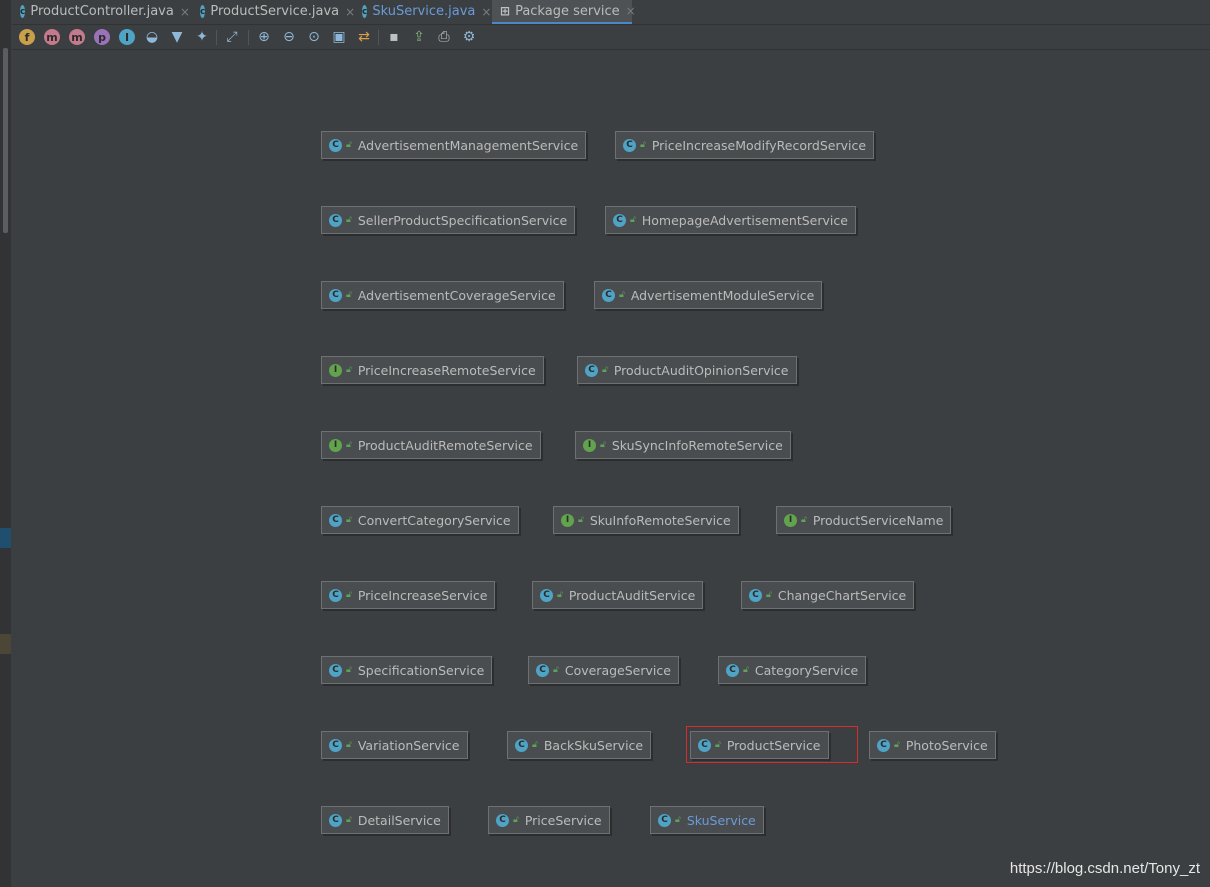 Image resolution: width=1210 pixels, height=887 pixels. What do you see at coordinates (721, 820) in the screenshot?
I see `node-label: SkuService` at bounding box center [721, 820].